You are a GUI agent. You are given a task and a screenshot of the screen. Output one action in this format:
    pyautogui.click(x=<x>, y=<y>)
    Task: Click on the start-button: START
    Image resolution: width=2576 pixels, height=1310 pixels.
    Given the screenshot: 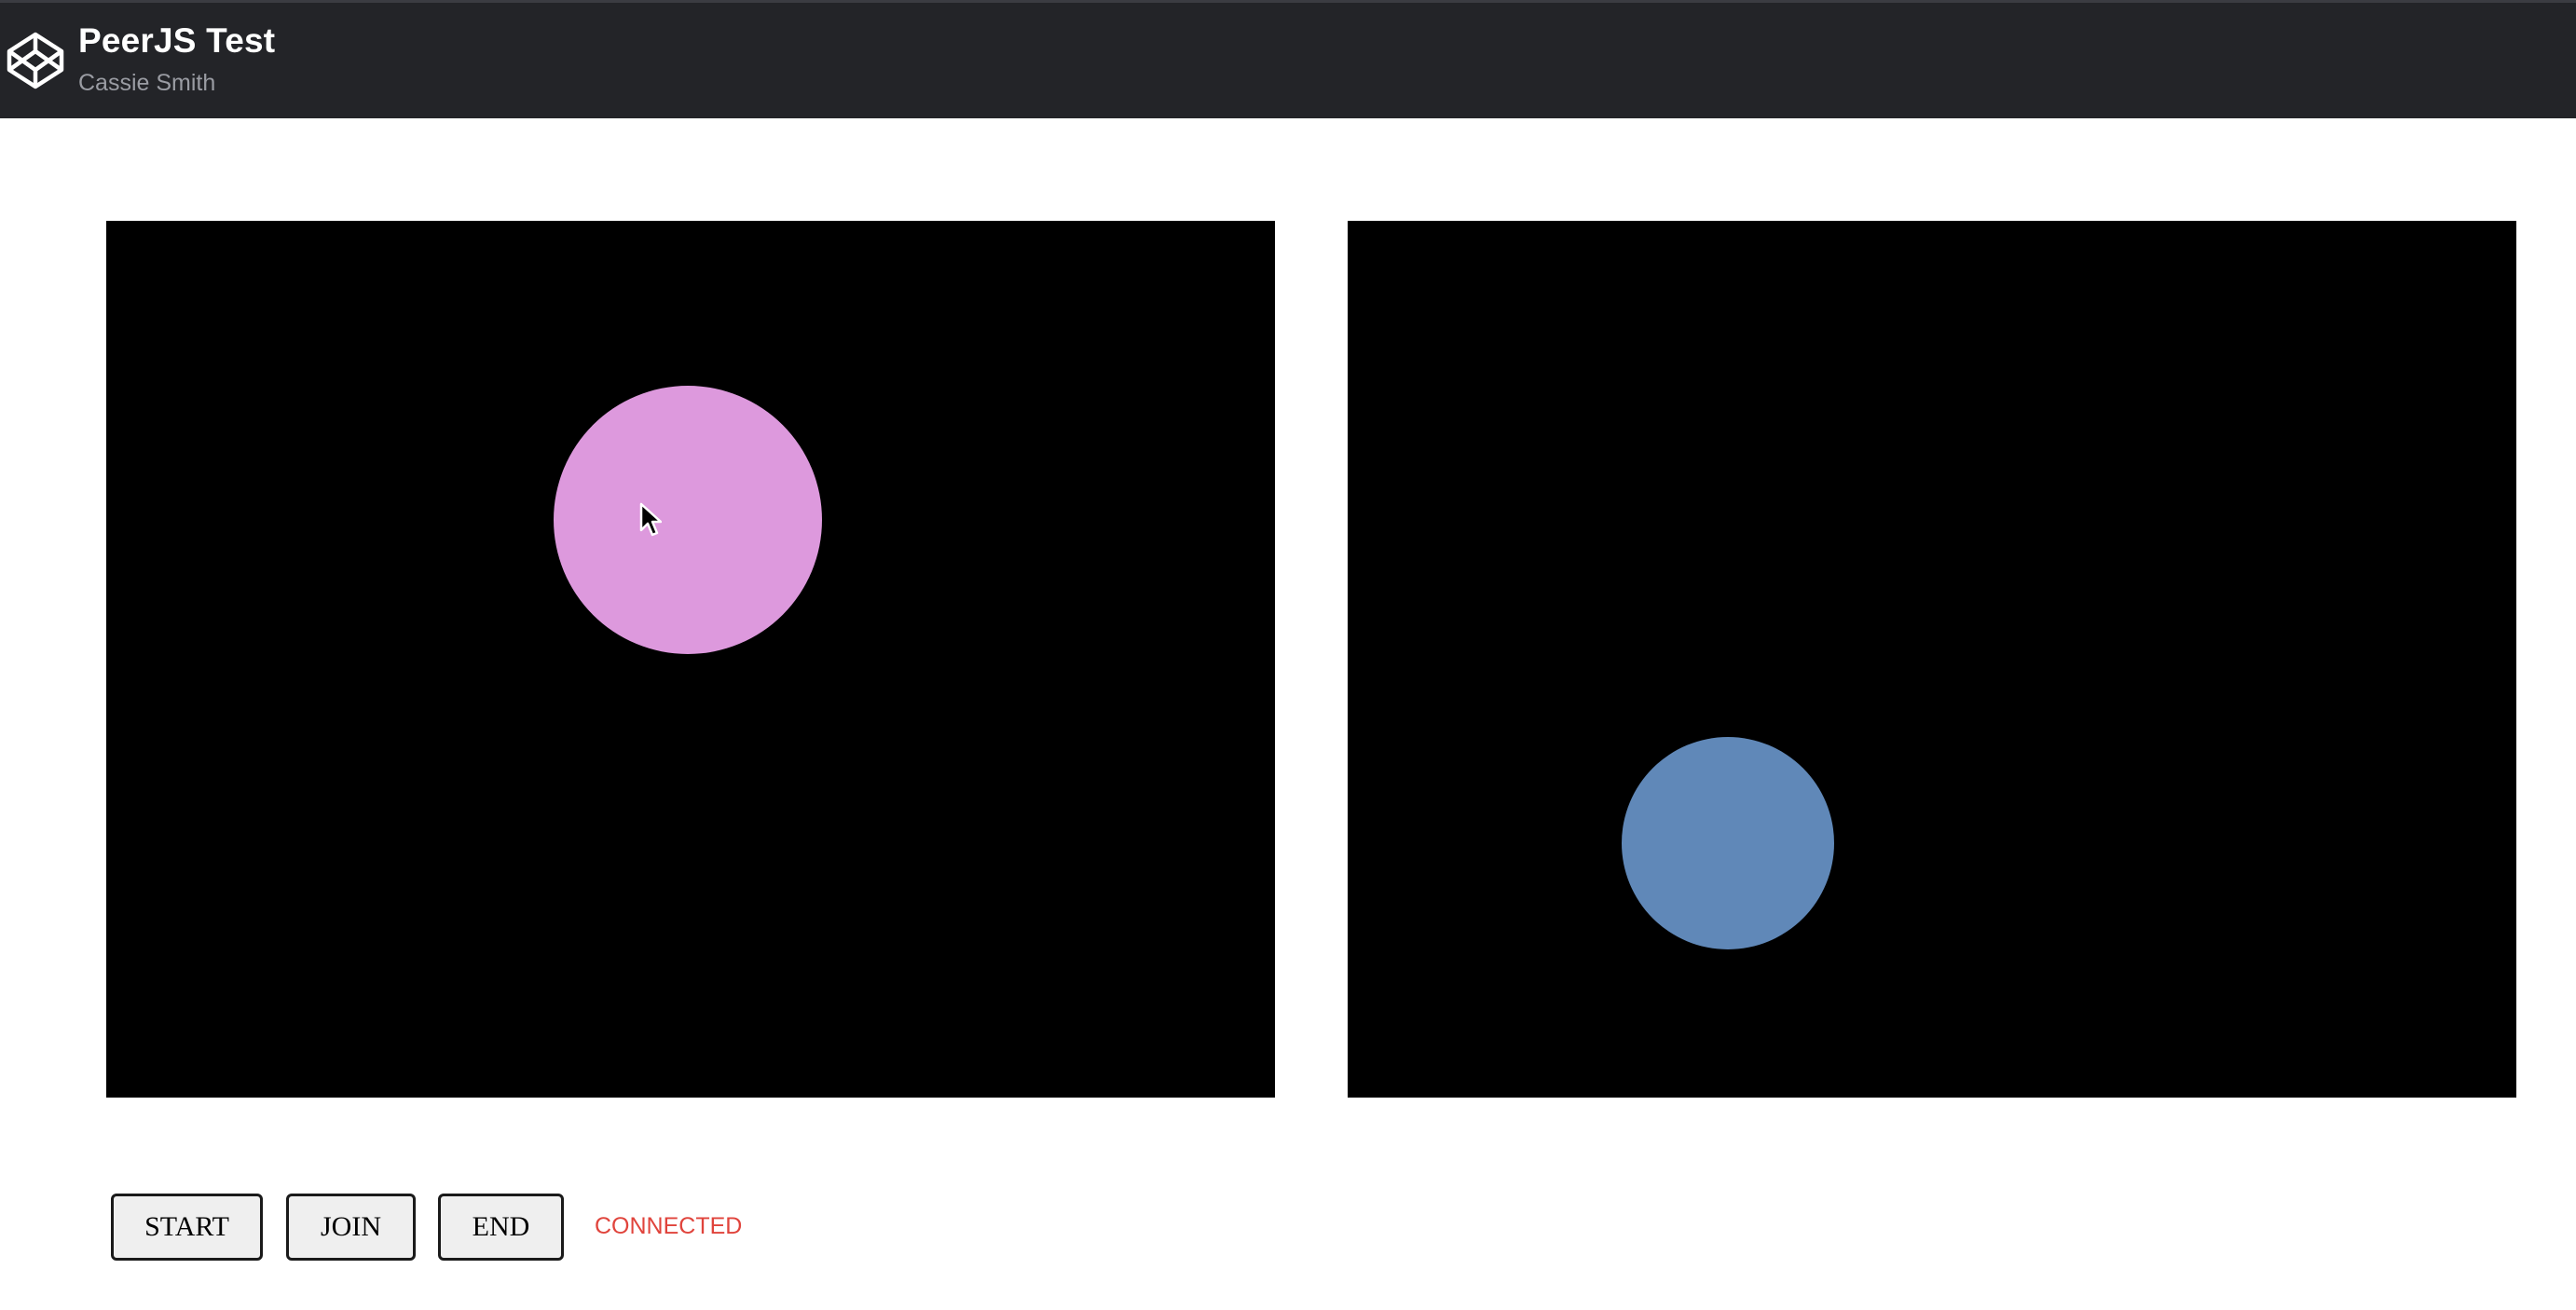 What is the action you would take?
    pyautogui.click(x=187, y=1228)
    